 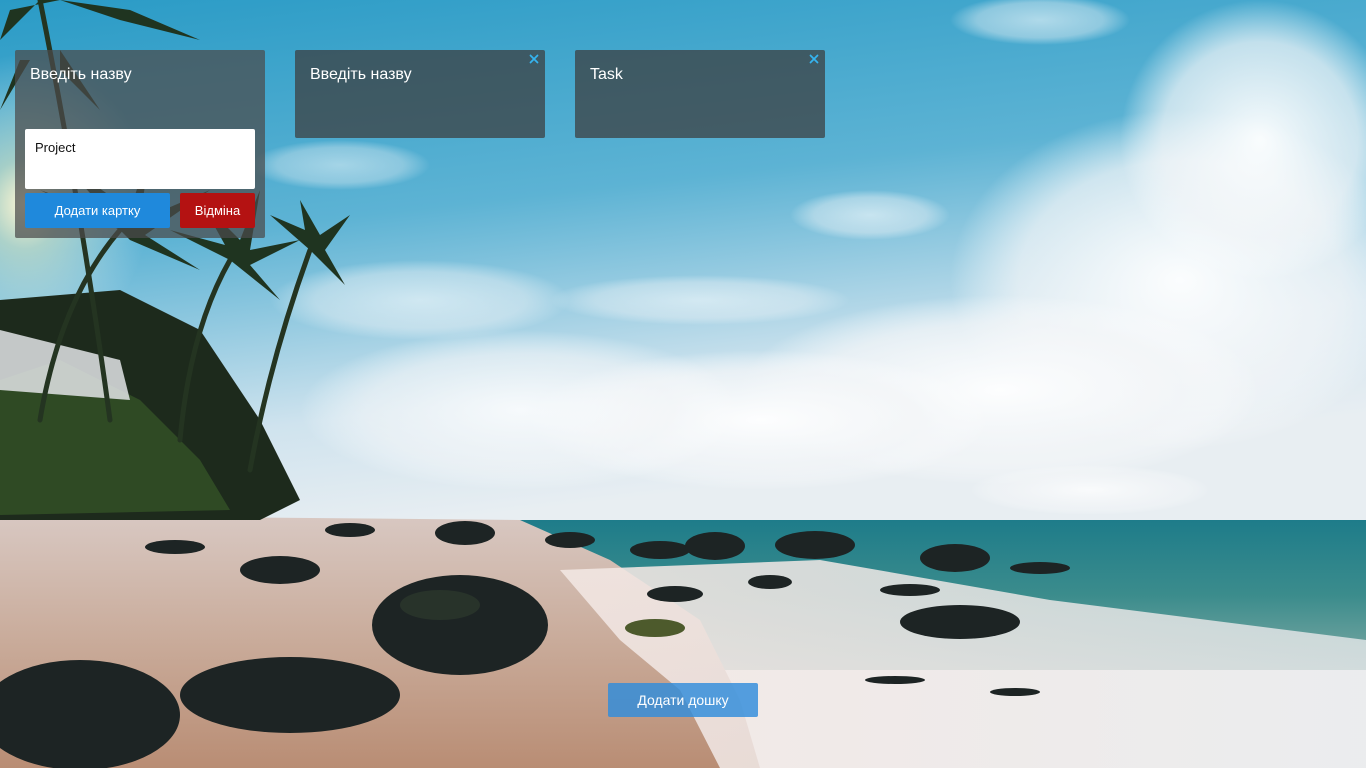 What do you see at coordinates (700, 94) in the screenshot?
I see `board-3: Task` at bounding box center [700, 94].